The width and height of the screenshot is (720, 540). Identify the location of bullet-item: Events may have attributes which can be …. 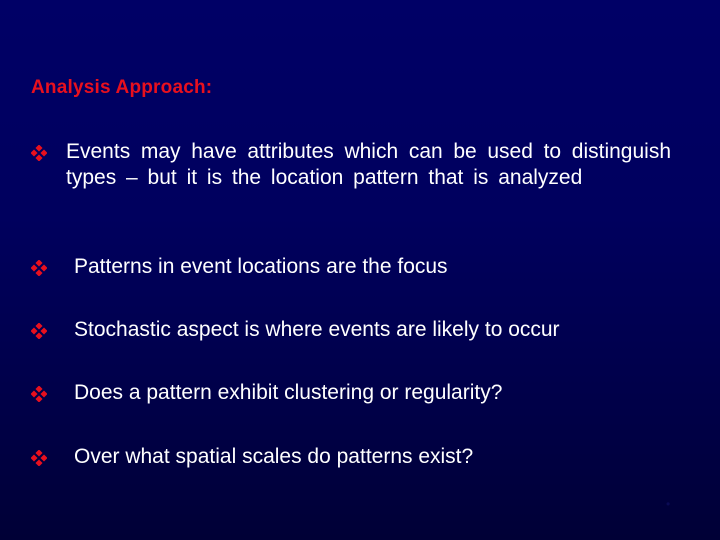
(351, 165).